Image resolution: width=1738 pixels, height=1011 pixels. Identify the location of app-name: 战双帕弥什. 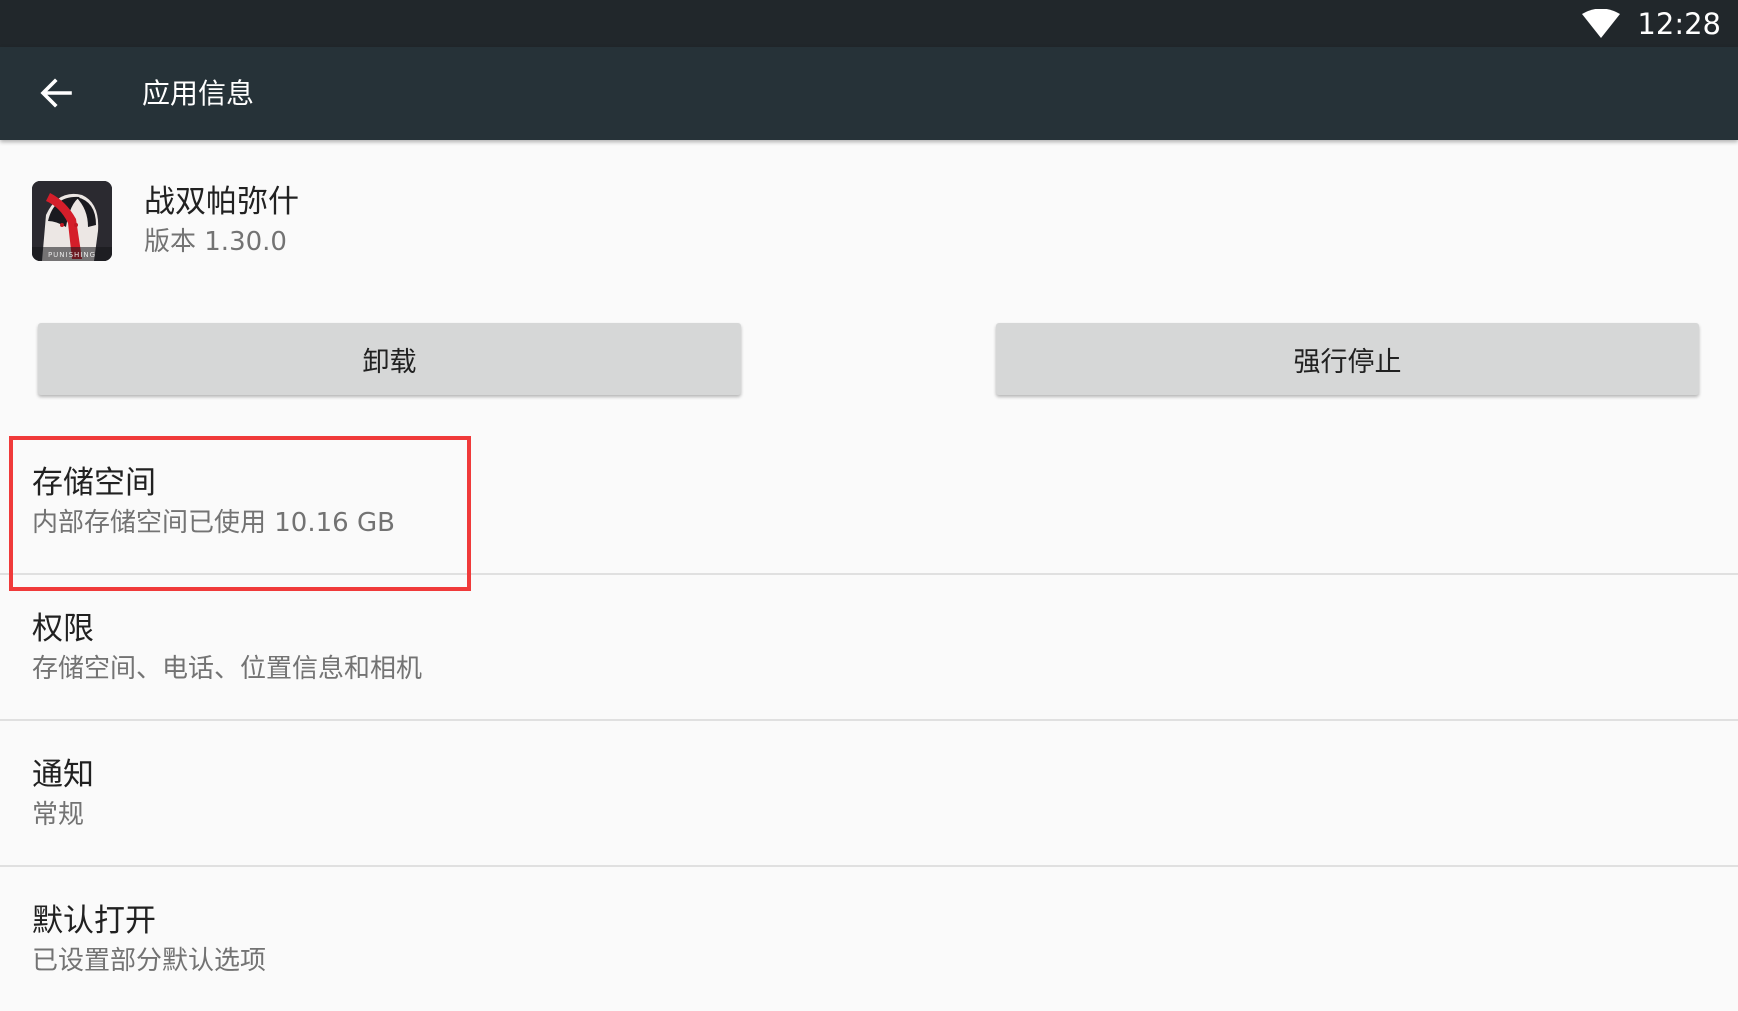
(221, 202).